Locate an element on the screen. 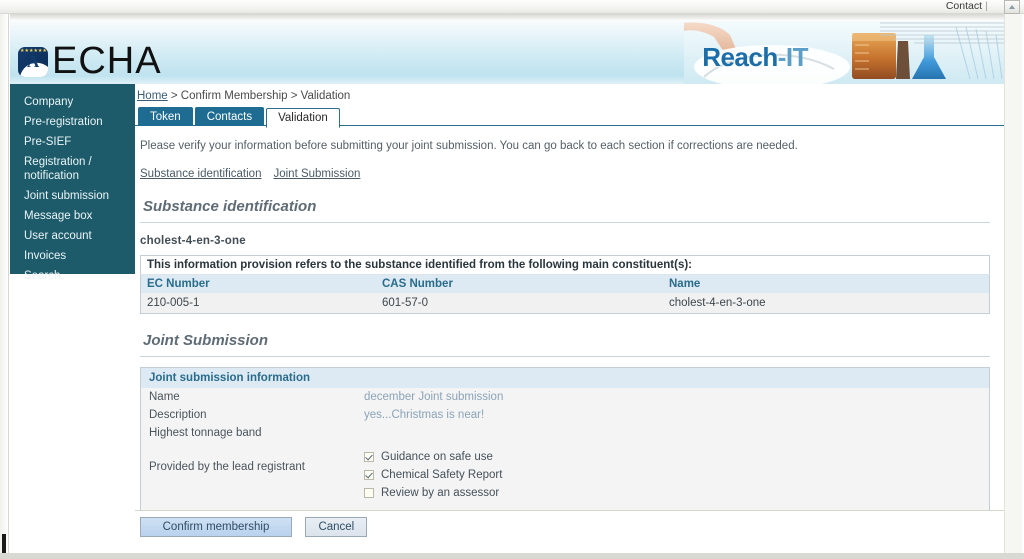  browser-top-bar is located at coordinates (512, 7).